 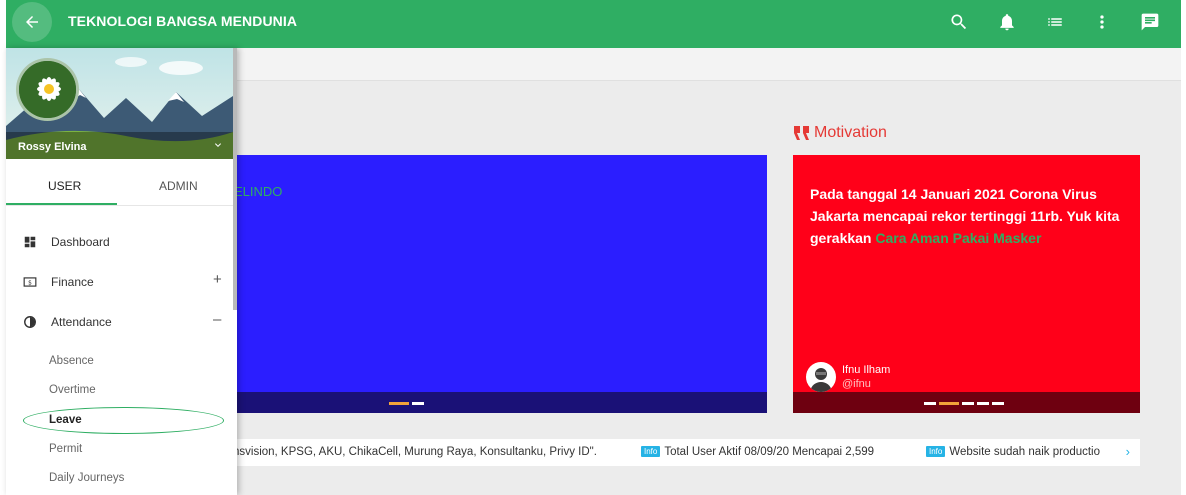 I want to click on tab-admin: ADMIN, so click(x=178, y=186).